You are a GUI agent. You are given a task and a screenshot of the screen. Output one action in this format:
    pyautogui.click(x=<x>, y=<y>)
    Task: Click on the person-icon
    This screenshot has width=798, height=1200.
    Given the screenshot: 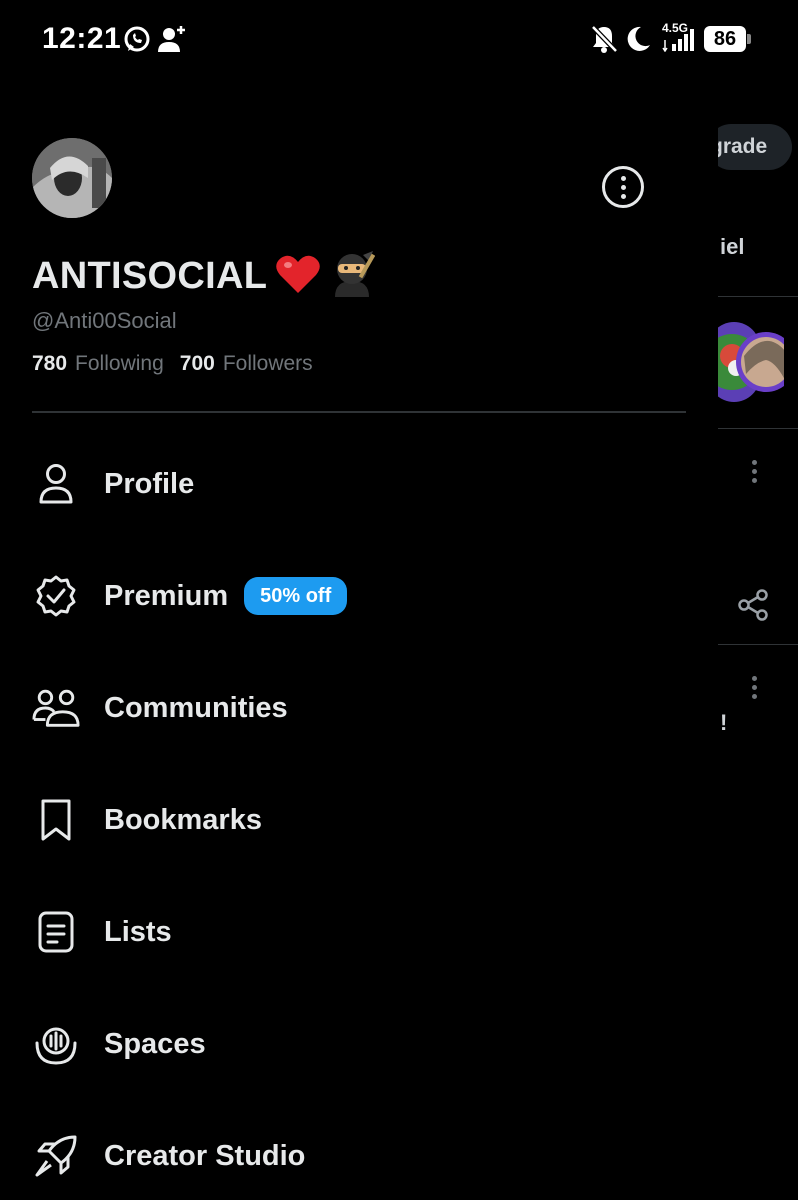 What is the action you would take?
    pyautogui.click(x=56, y=484)
    